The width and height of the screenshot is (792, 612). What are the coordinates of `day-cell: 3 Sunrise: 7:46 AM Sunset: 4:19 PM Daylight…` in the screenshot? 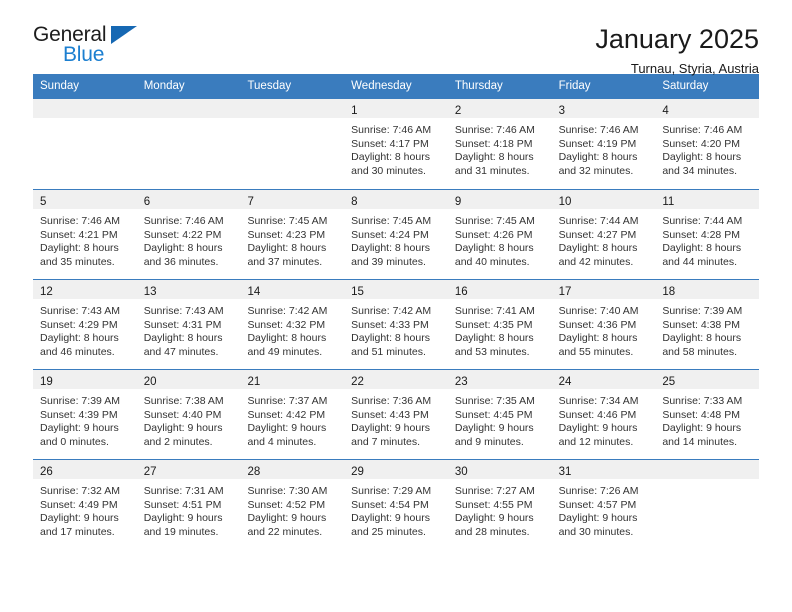 It's located at (603, 144).